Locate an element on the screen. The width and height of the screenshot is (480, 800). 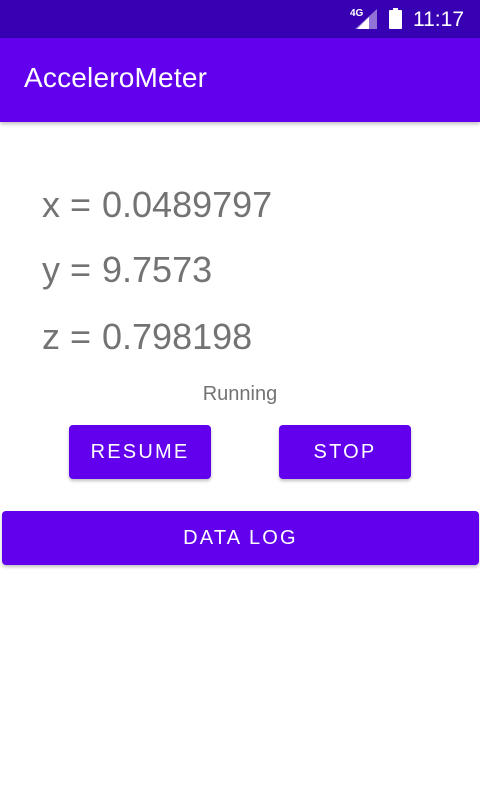
y-reading: y = 9.7573 is located at coordinates (127, 270).